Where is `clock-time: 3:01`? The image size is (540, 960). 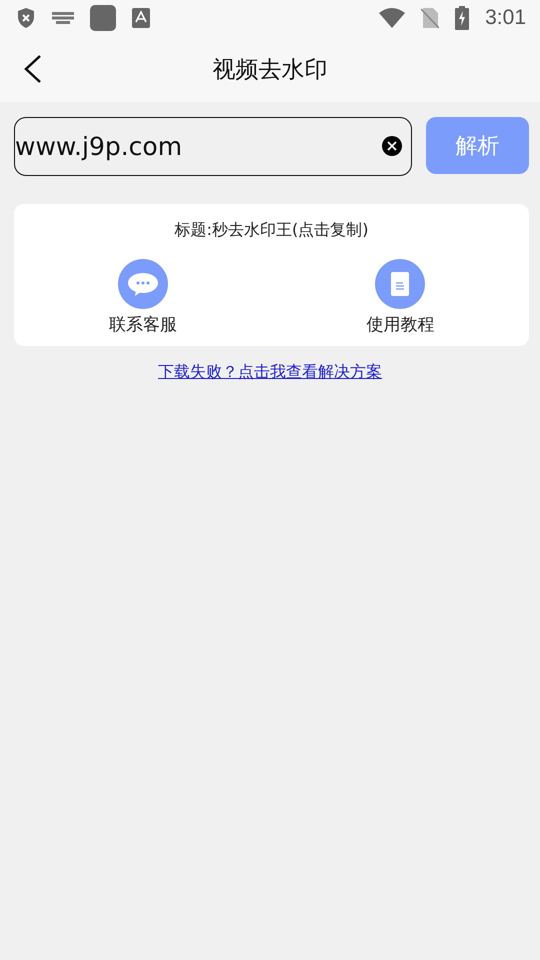 clock-time: 3:01 is located at coordinates (505, 18).